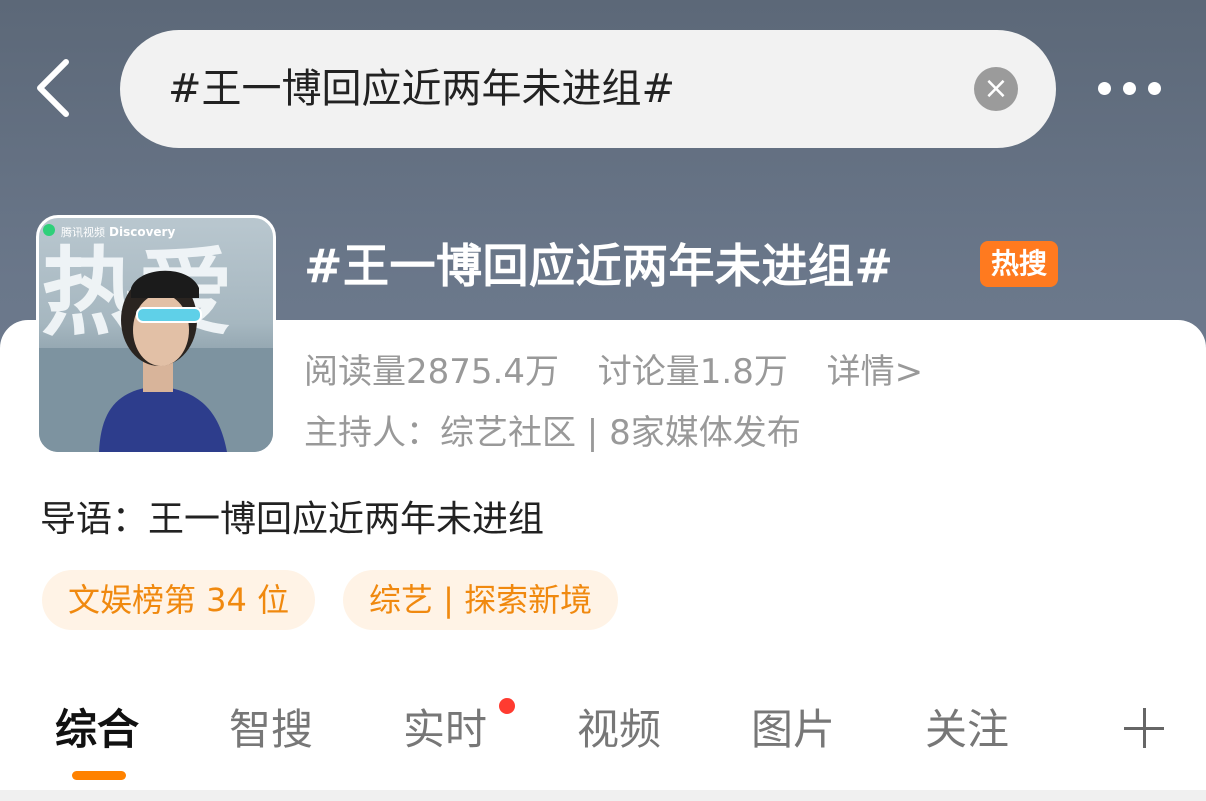 This screenshot has height=801, width=1206. Describe the element at coordinates (507, 706) in the screenshot. I see `realtime-notification-dot` at that location.